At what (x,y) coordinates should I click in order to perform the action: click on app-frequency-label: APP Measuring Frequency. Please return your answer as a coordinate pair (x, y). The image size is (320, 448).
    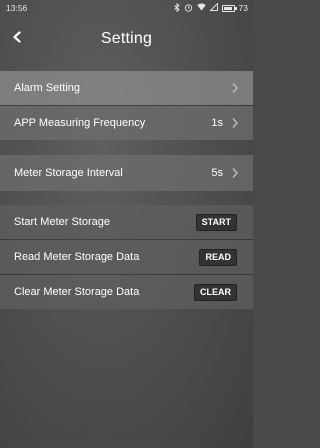
    Looking at the image, I should click on (80, 123).